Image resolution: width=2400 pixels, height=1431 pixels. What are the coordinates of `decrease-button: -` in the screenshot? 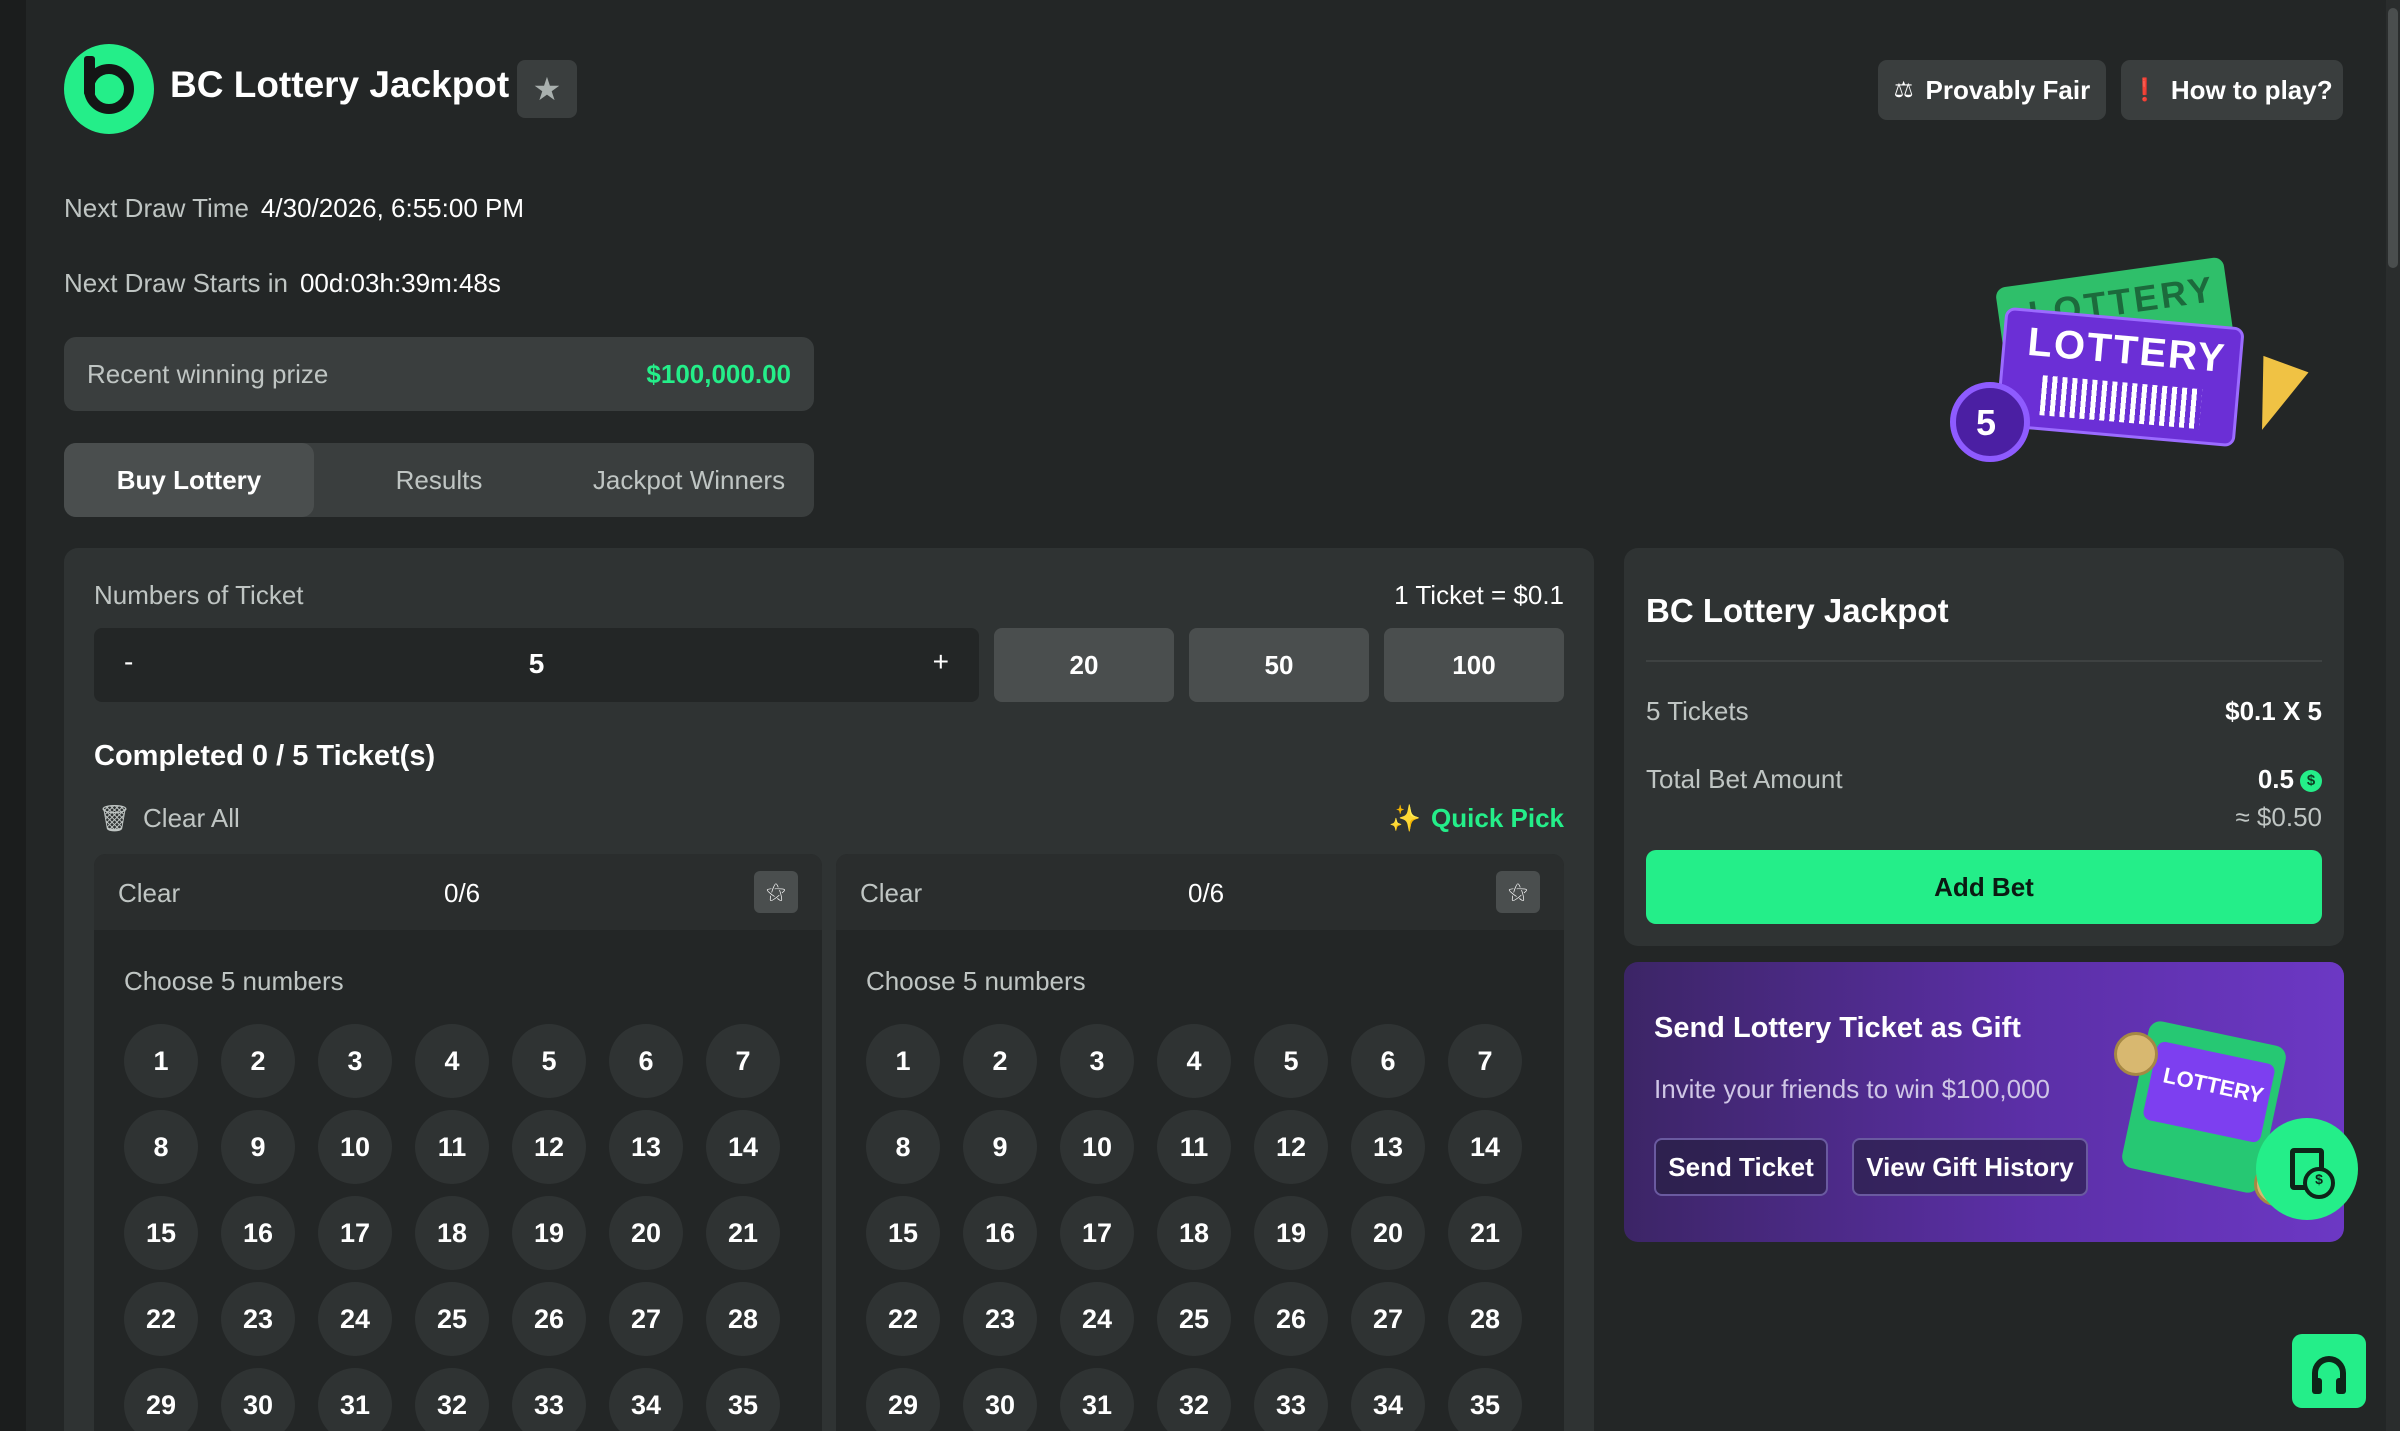 It's located at (128, 662).